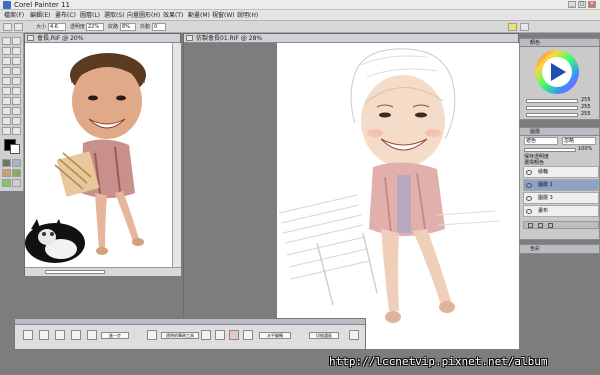 The height and width of the screenshot is (375, 600). What do you see at coordinates (6, 101) in the screenshot?
I see `clone-tool-icon` at bounding box center [6, 101].